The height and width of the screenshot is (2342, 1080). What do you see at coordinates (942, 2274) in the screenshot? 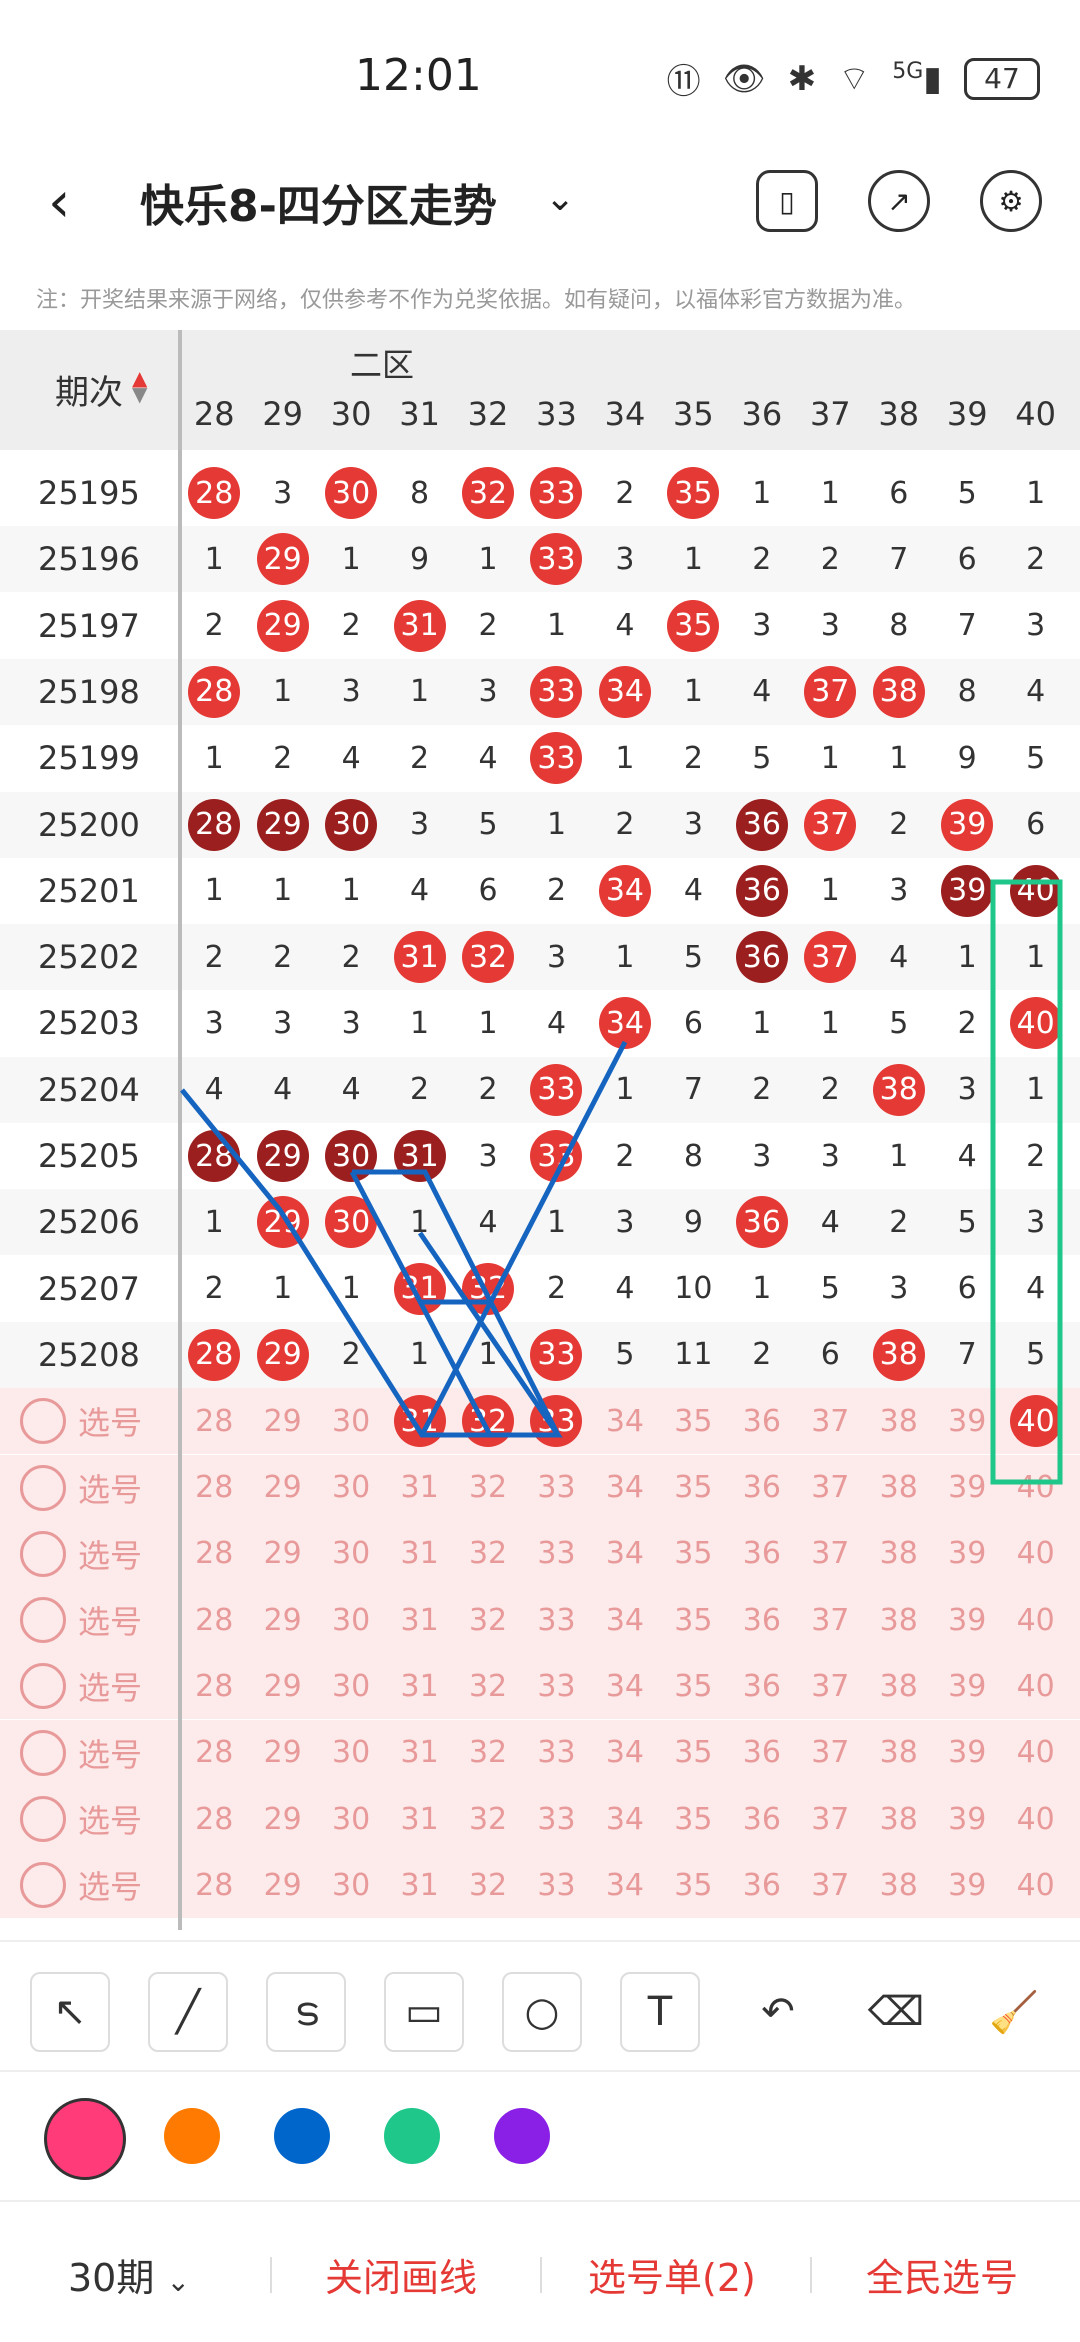
I see `public-pick-button: 全民选号` at bounding box center [942, 2274].